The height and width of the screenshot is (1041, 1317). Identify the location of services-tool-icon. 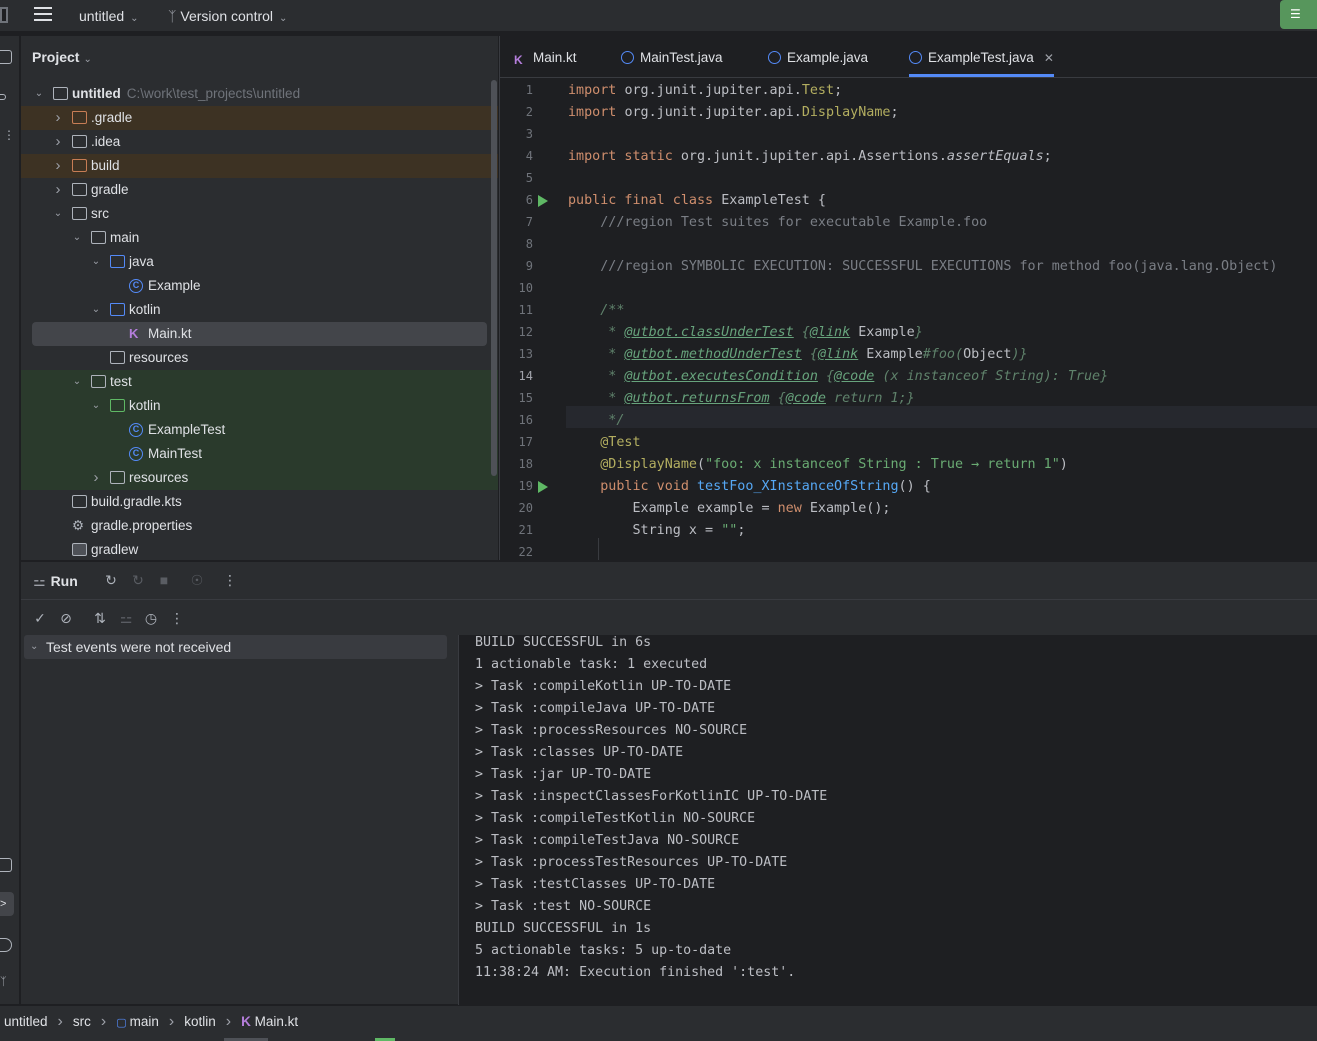
(6, 945).